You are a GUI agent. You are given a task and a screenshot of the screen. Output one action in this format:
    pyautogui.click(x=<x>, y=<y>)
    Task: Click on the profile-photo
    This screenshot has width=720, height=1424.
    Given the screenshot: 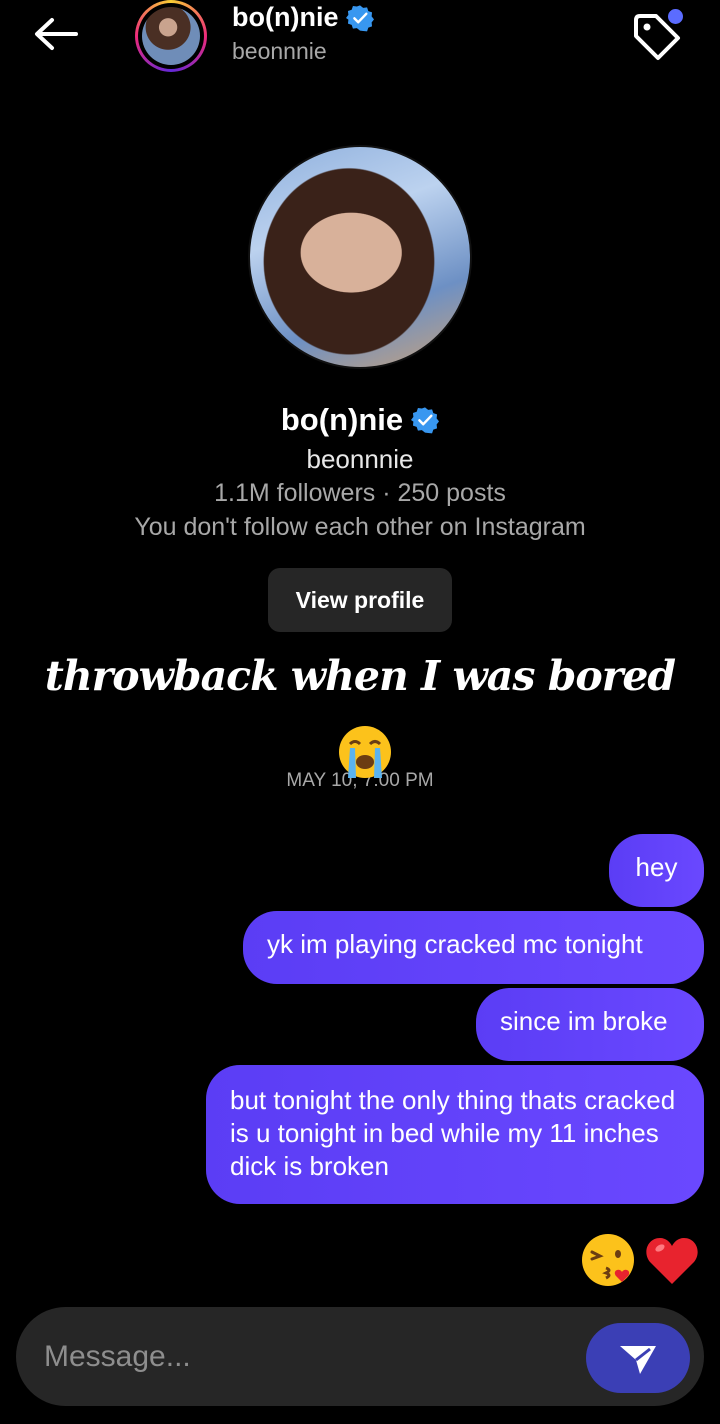 What is the action you would take?
    pyautogui.click(x=360, y=257)
    